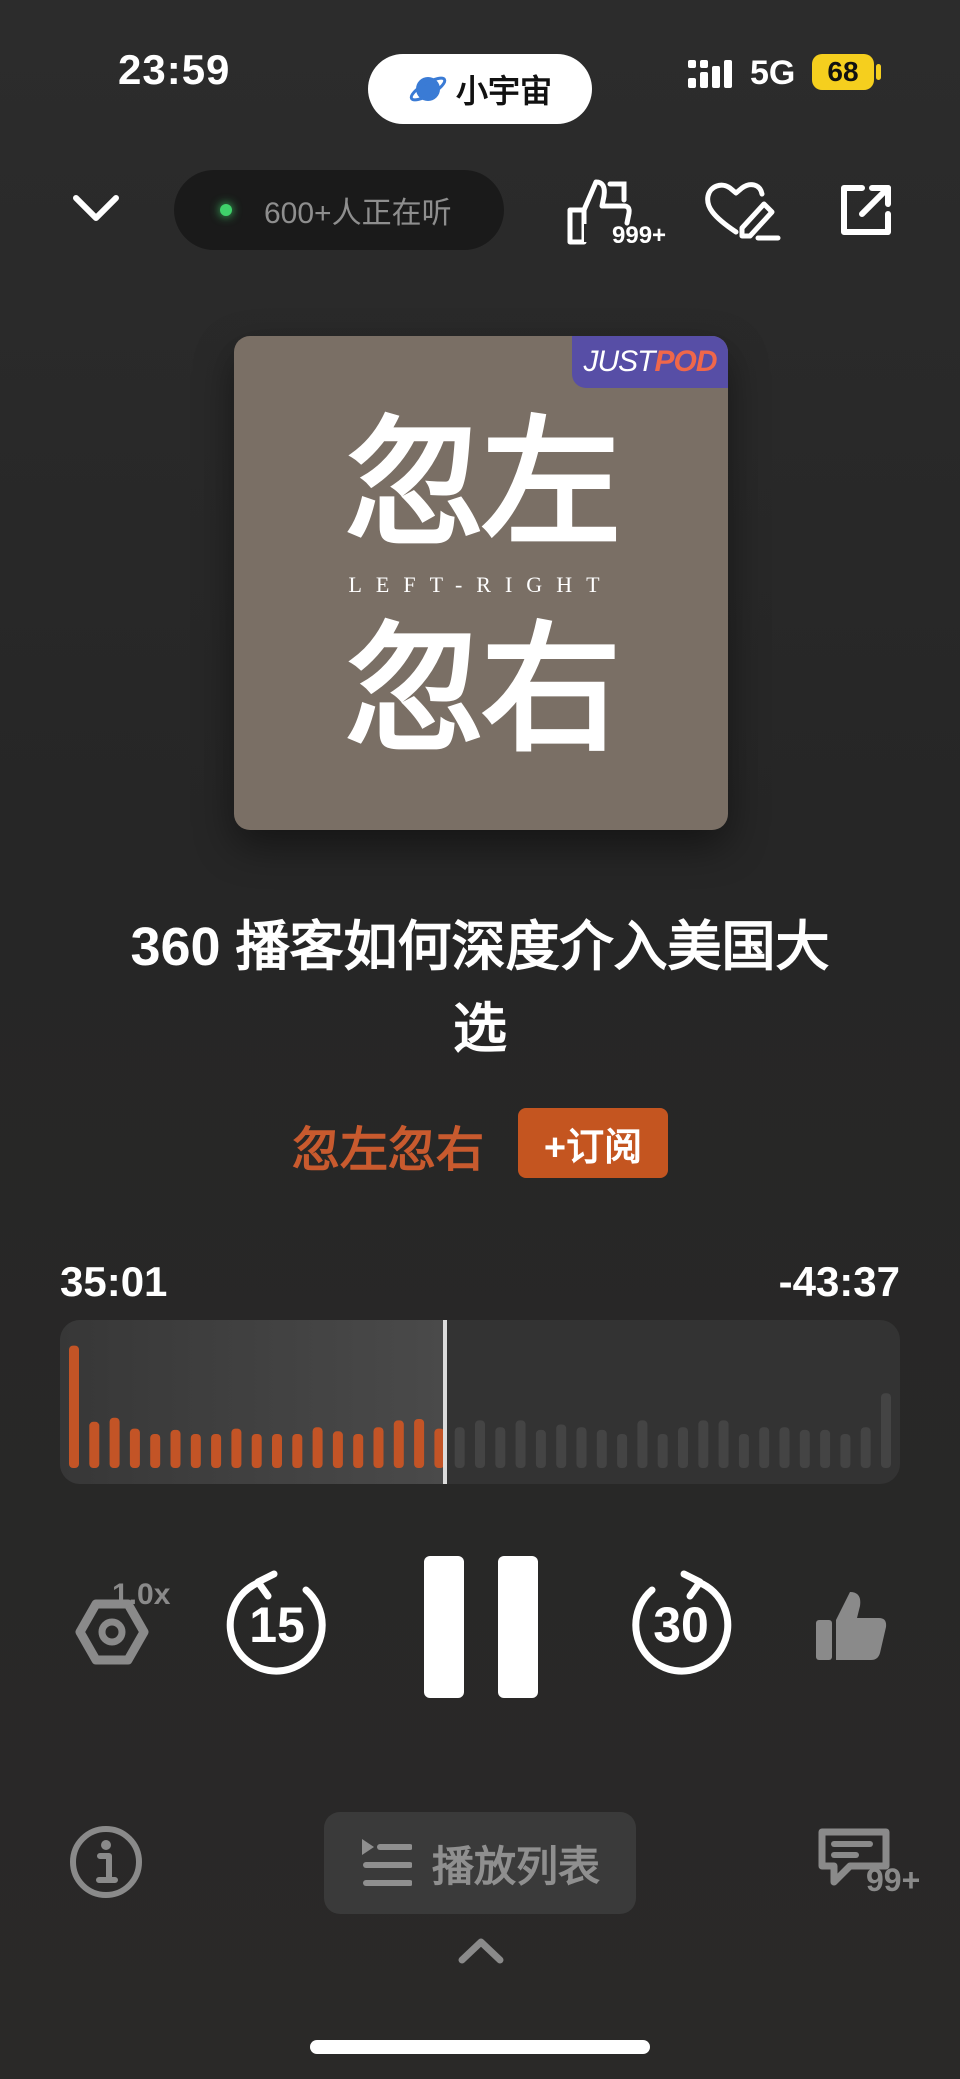 The height and width of the screenshot is (2079, 960). I want to click on live-dot, so click(226, 210).